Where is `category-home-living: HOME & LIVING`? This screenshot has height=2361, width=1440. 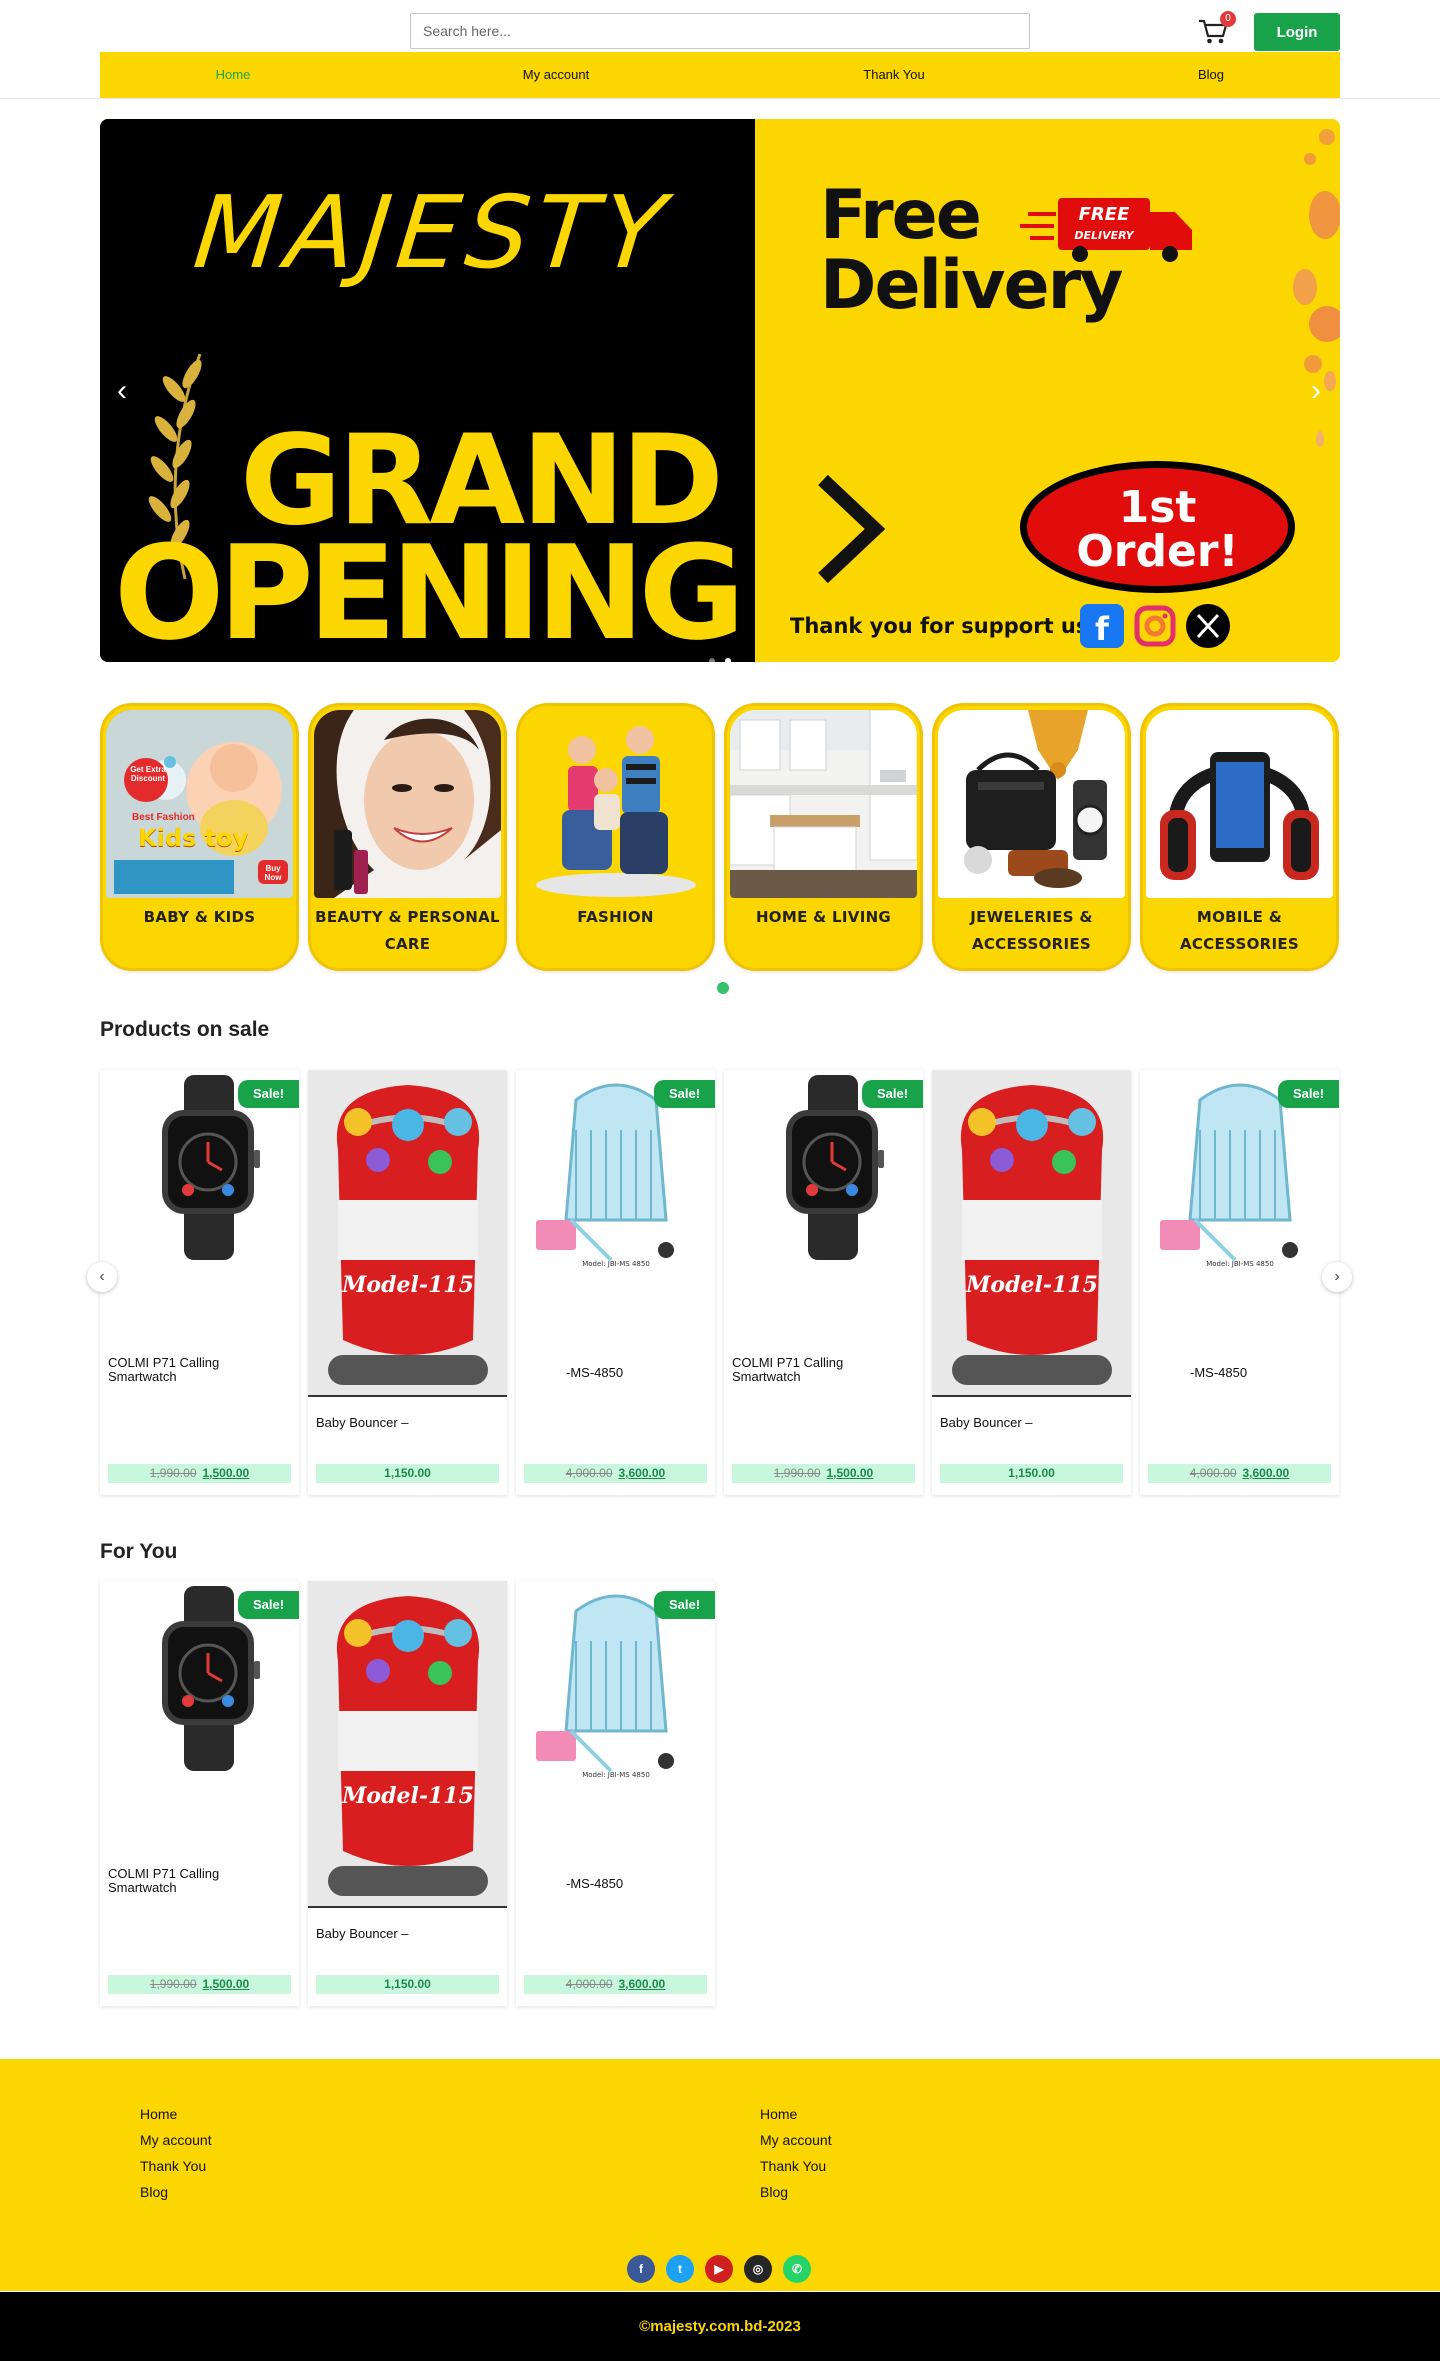 category-home-living: HOME & LIVING is located at coordinates (823, 837).